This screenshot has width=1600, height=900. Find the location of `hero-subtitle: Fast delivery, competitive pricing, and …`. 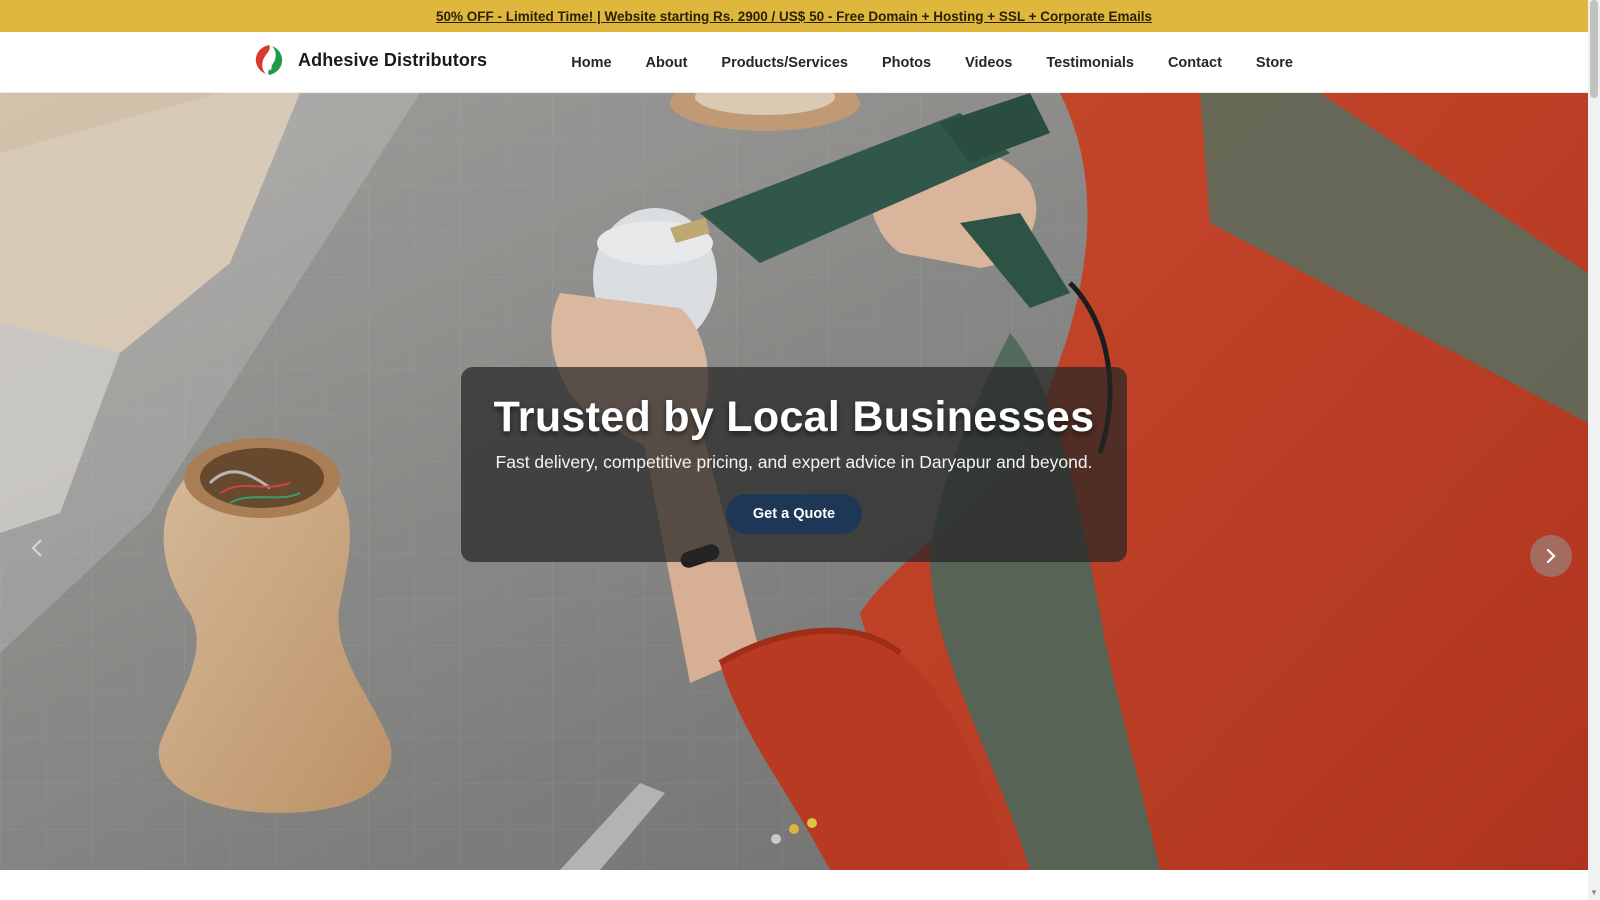

hero-subtitle: Fast delivery, competitive pricing, and … is located at coordinates (794, 462).